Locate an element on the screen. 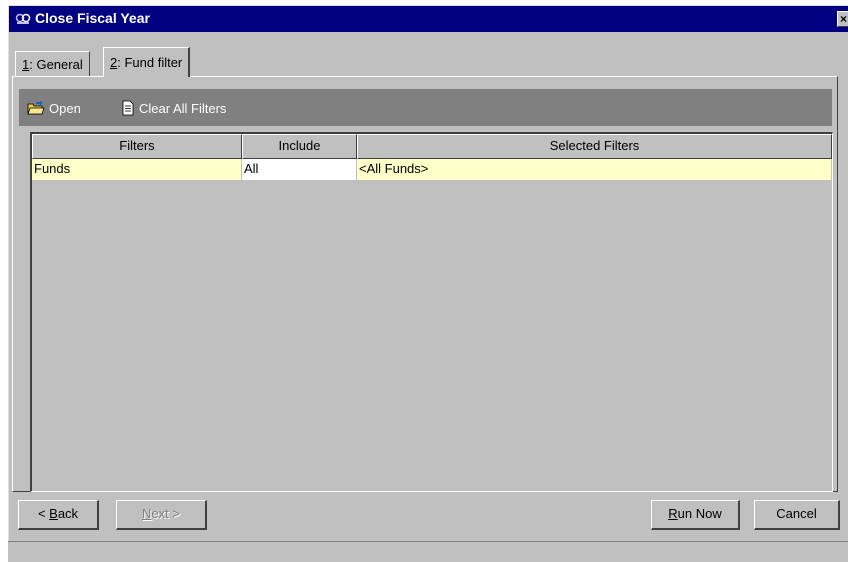 This screenshot has width=848, height=562. close-button: × is located at coordinates (842, 19).